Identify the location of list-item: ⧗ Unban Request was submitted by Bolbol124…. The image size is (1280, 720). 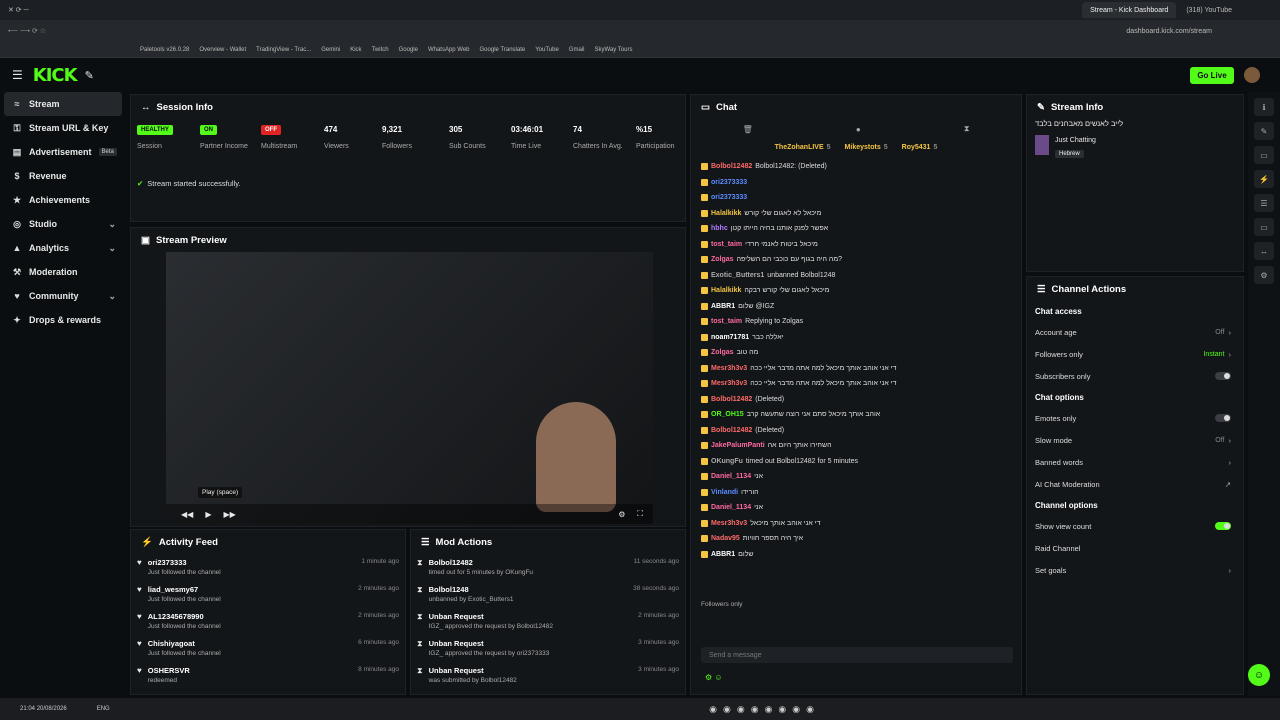
(548, 675).